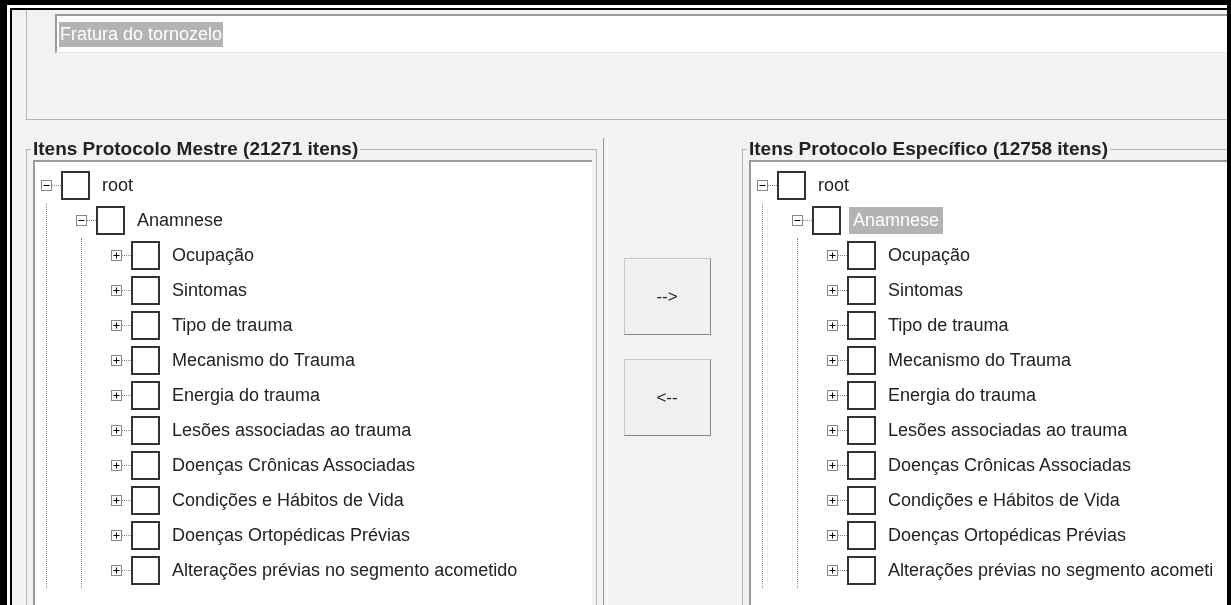 This screenshot has width=1231, height=605. Describe the element at coordinates (196, 149) in the screenshot. I see `group-title: Itens Protocolo Mestre (21271 itens)` at that location.